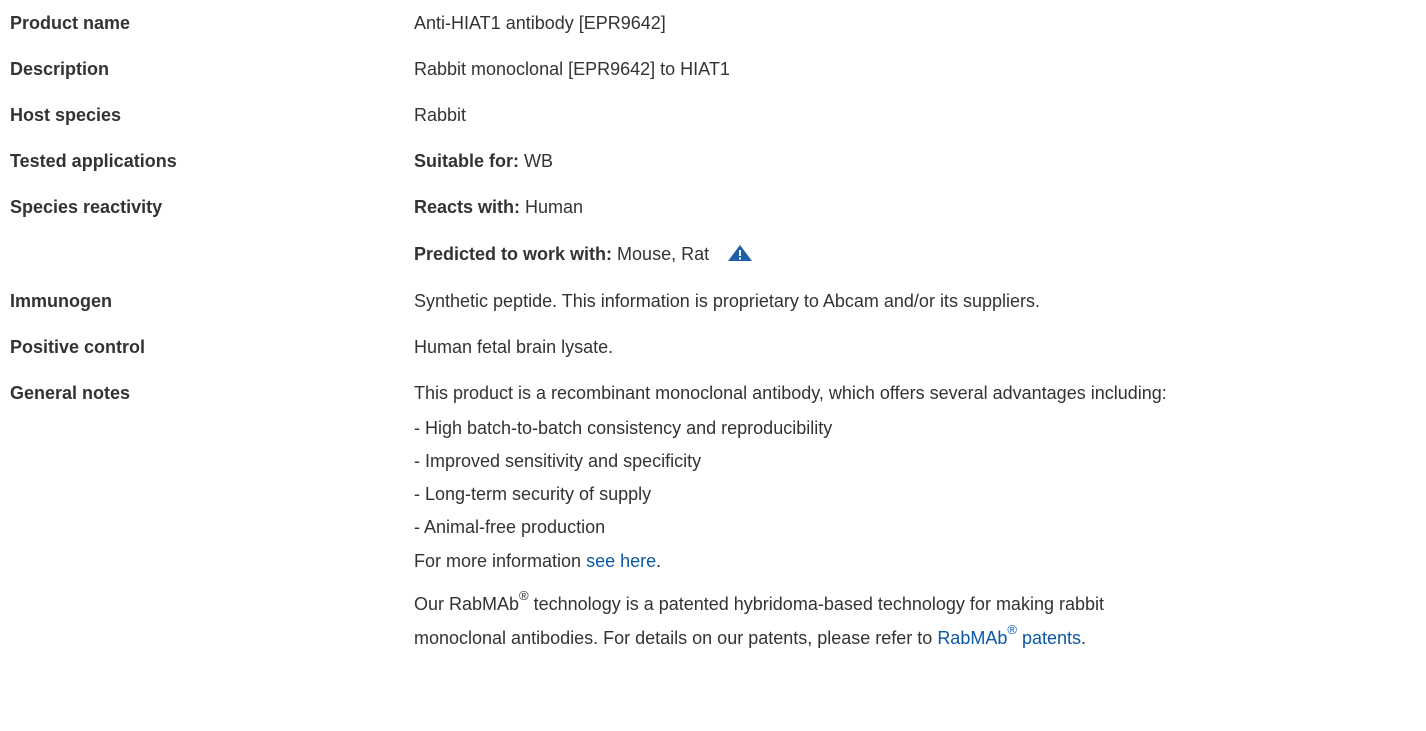 The width and height of the screenshot is (1426, 731). I want to click on predicted-prefix: Predicted to work with:, so click(513, 254).